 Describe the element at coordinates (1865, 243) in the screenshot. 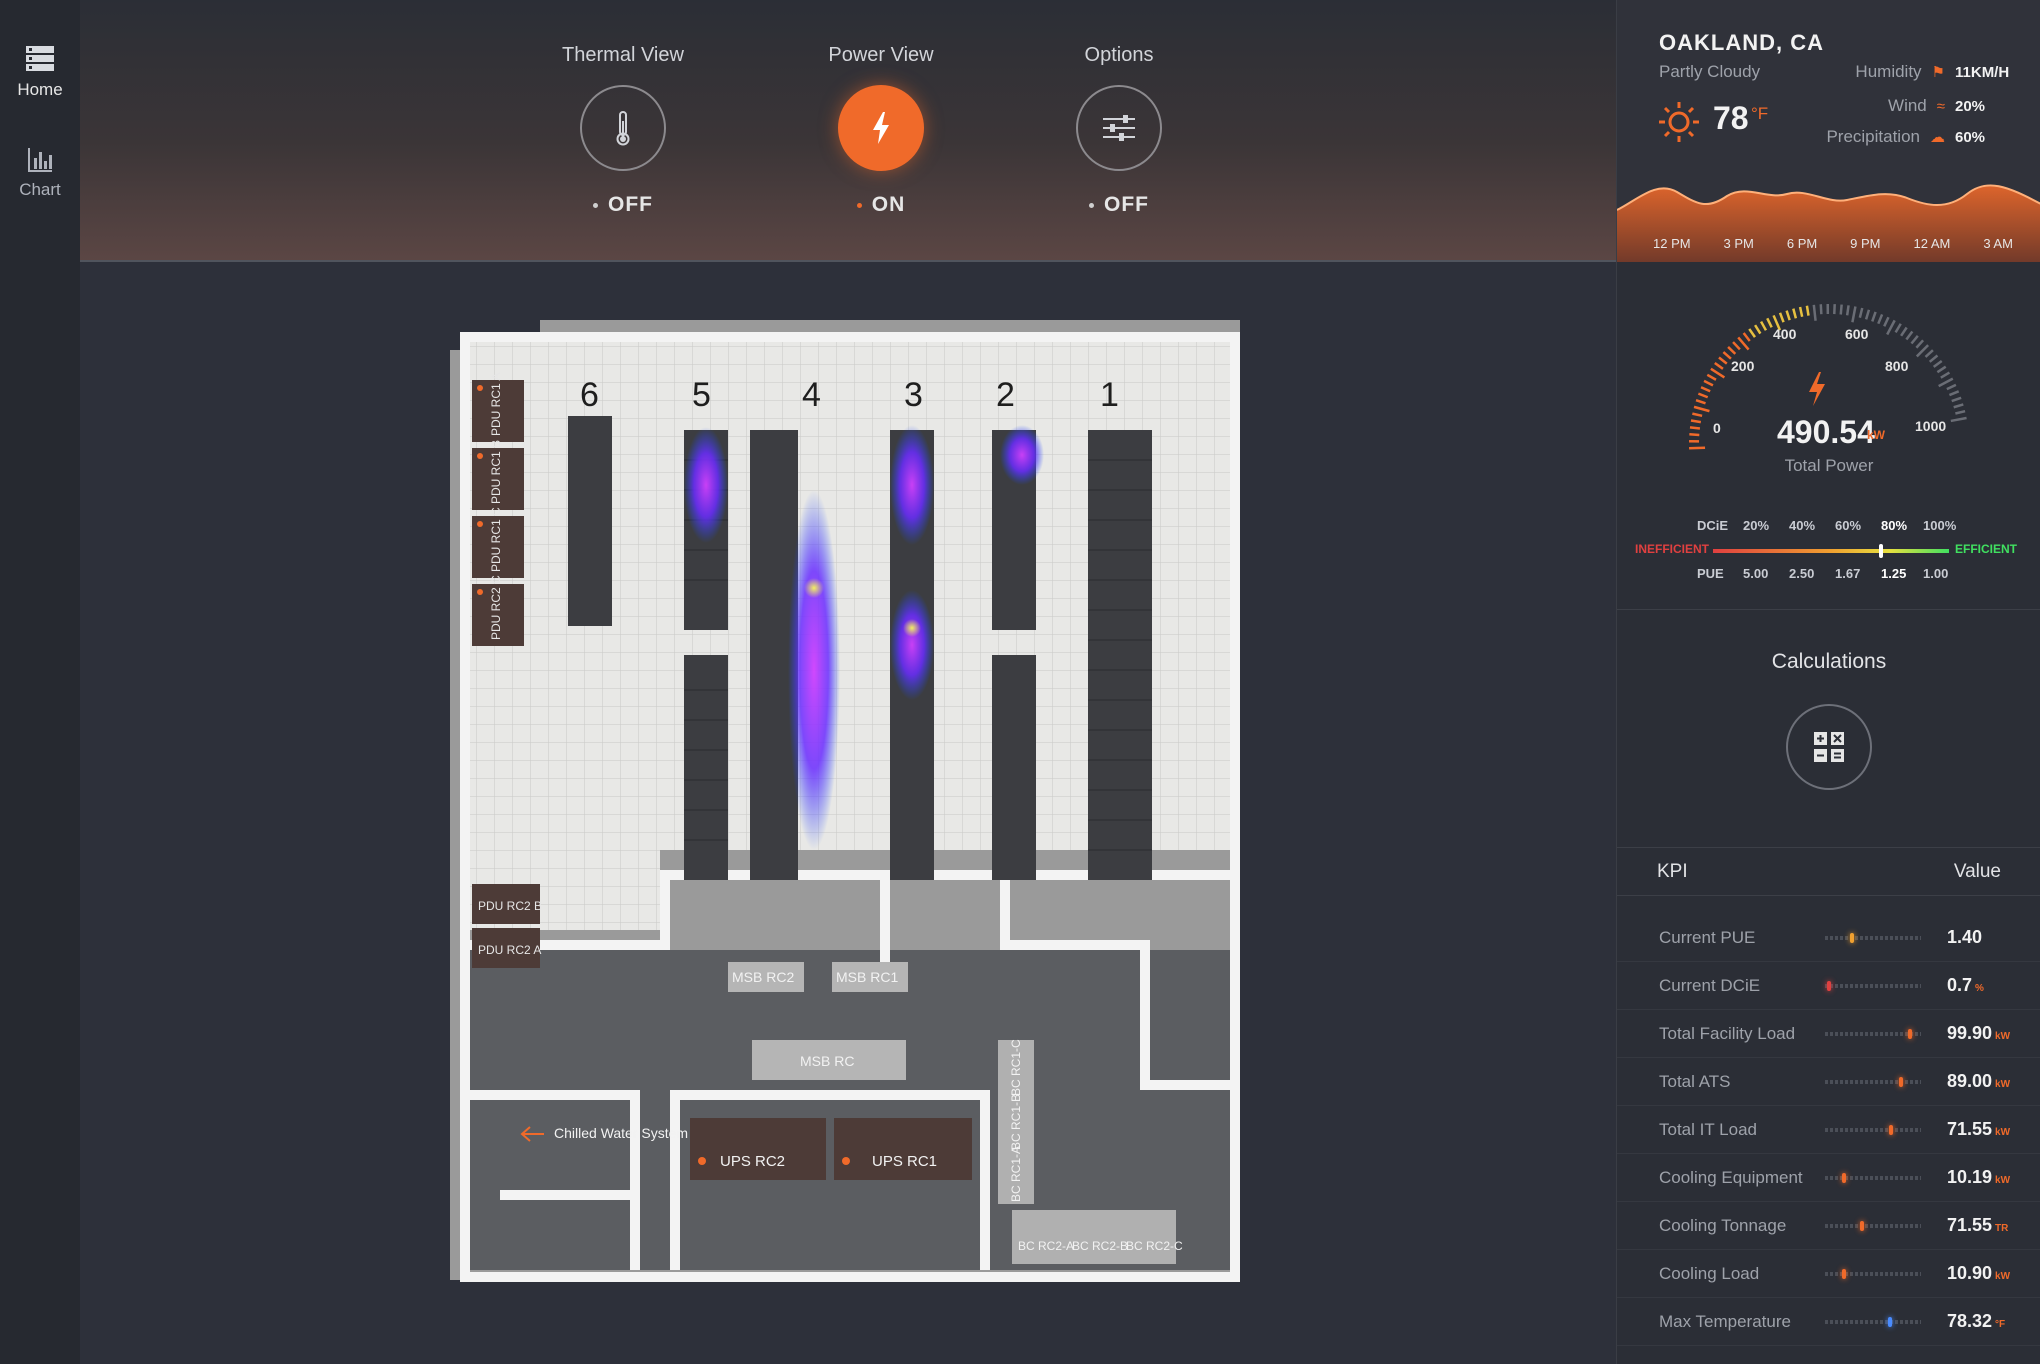

I see `time-label: 9 PM` at that location.